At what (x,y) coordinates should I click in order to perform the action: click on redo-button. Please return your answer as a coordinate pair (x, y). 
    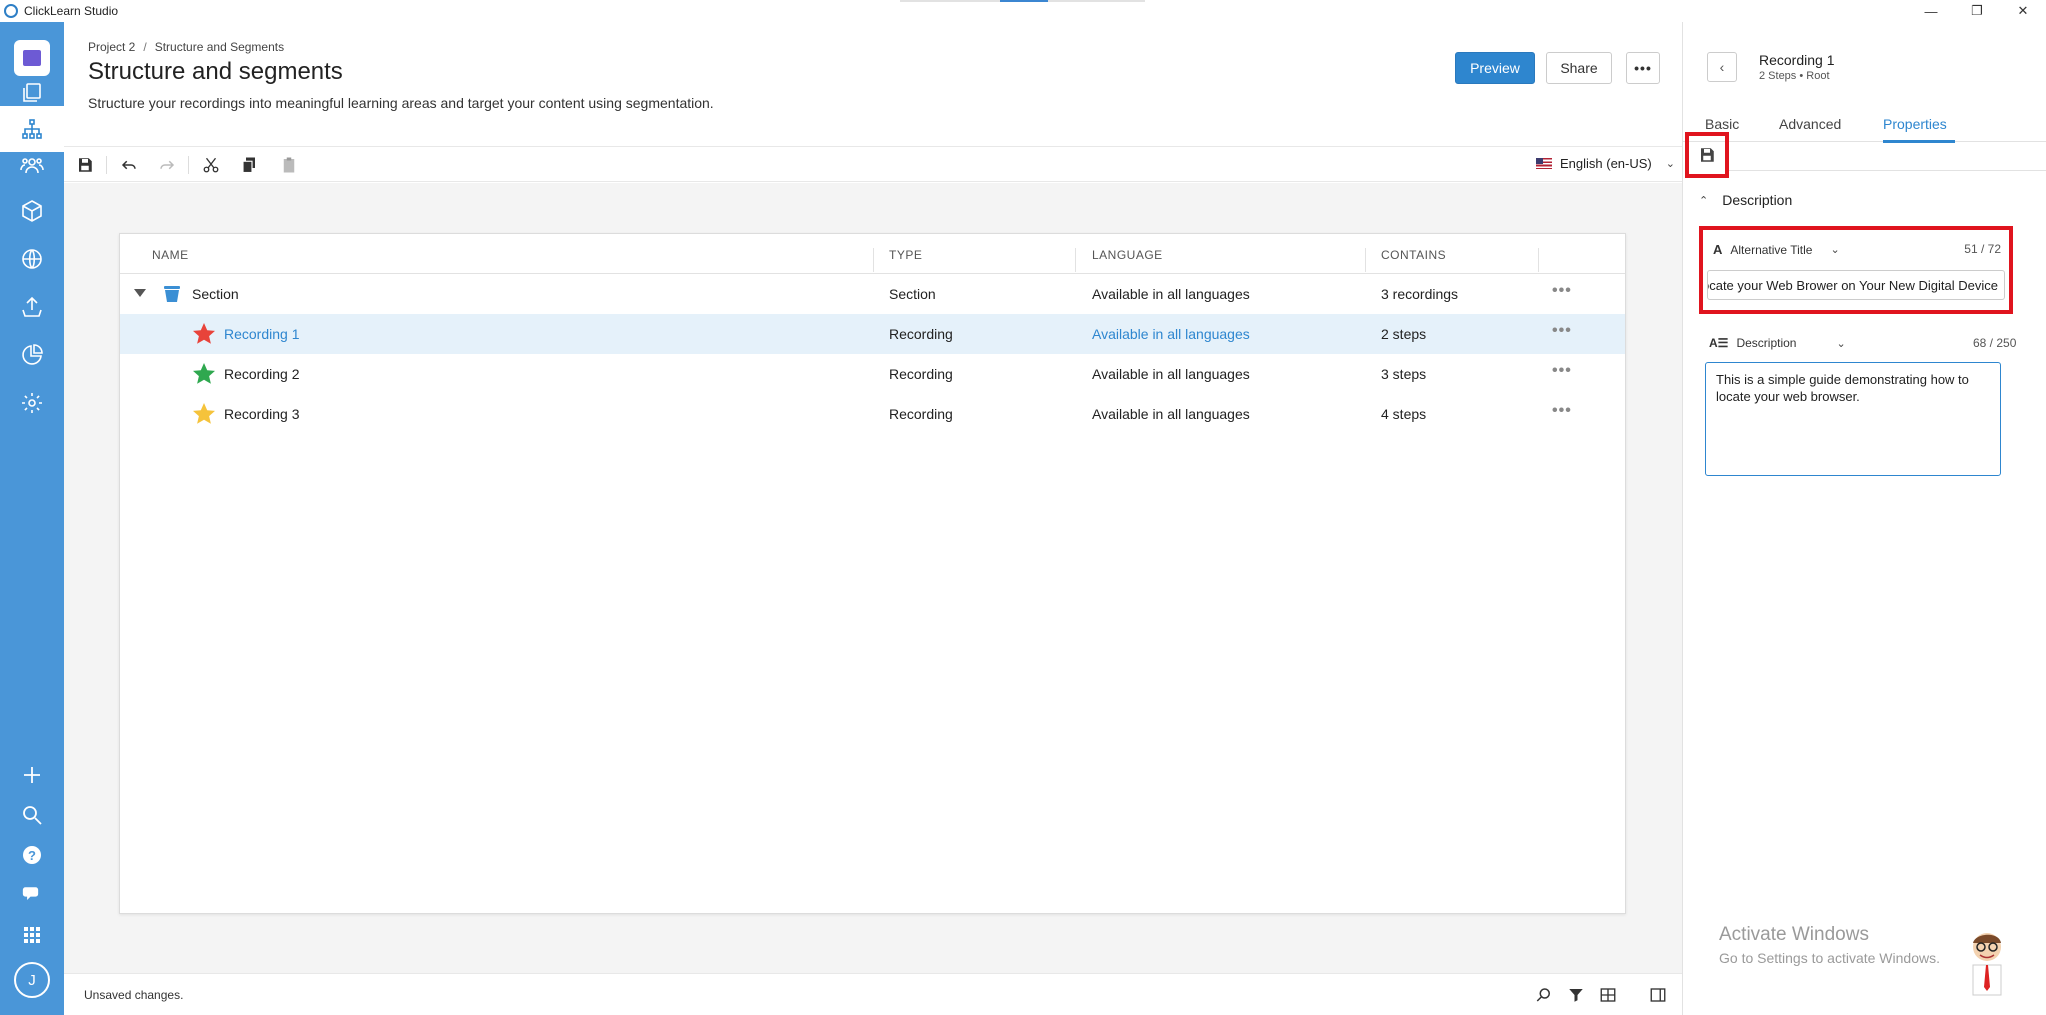
    Looking at the image, I should click on (167, 165).